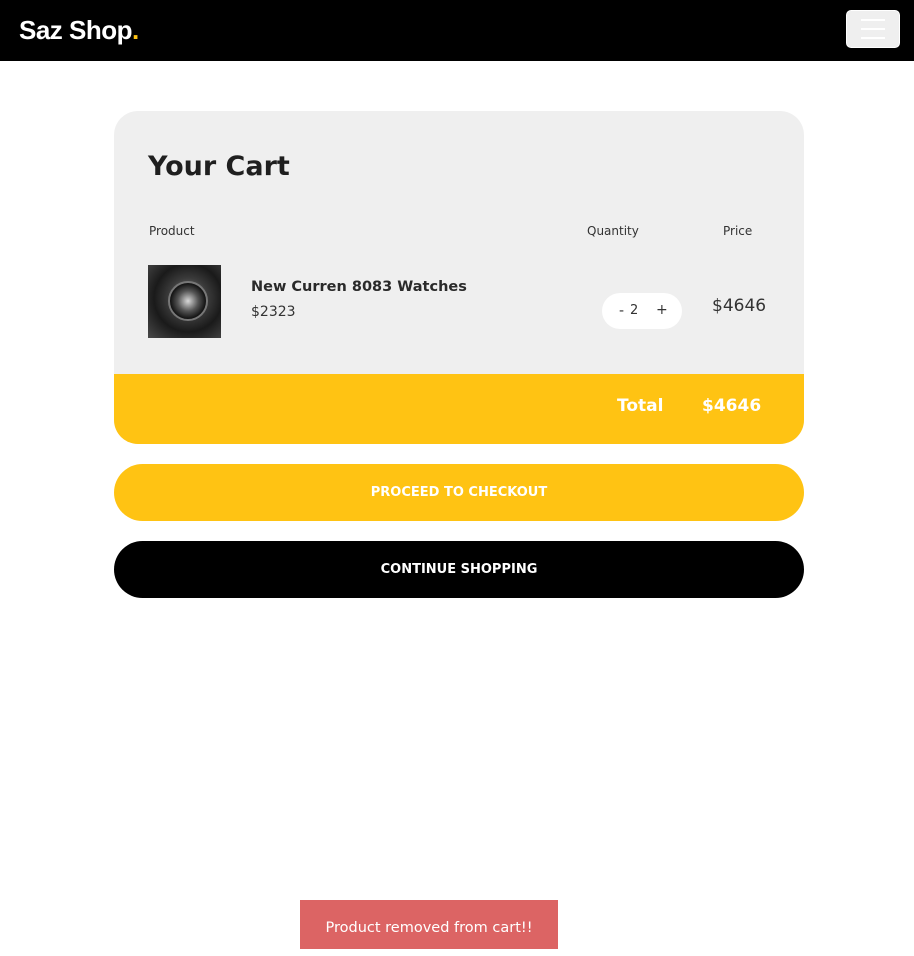 Image resolution: width=914 pixels, height=956 pixels. I want to click on product-unit-price: $2323, so click(273, 312).